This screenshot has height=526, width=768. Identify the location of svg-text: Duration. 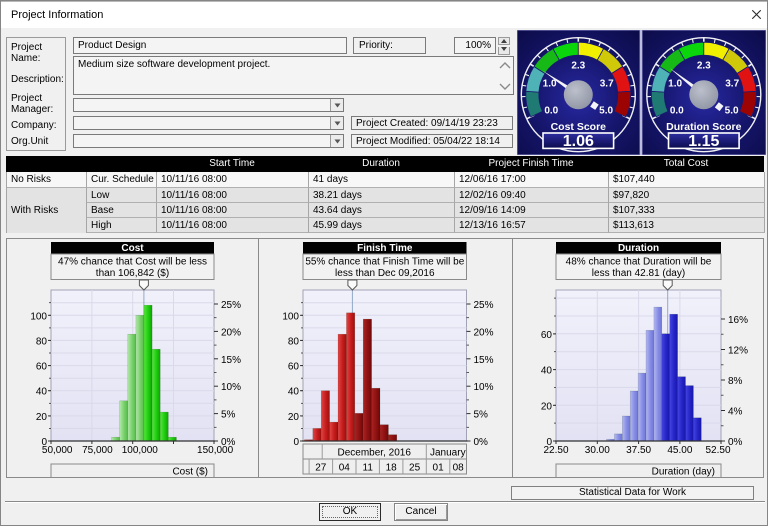
(638, 248).